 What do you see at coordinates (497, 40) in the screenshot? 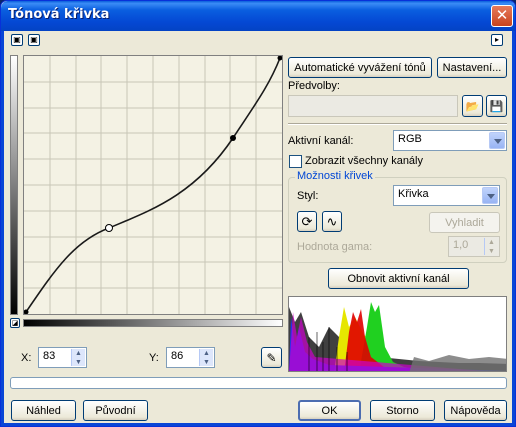
I see `arrow-right-icon: ▸` at bounding box center [497, 40].